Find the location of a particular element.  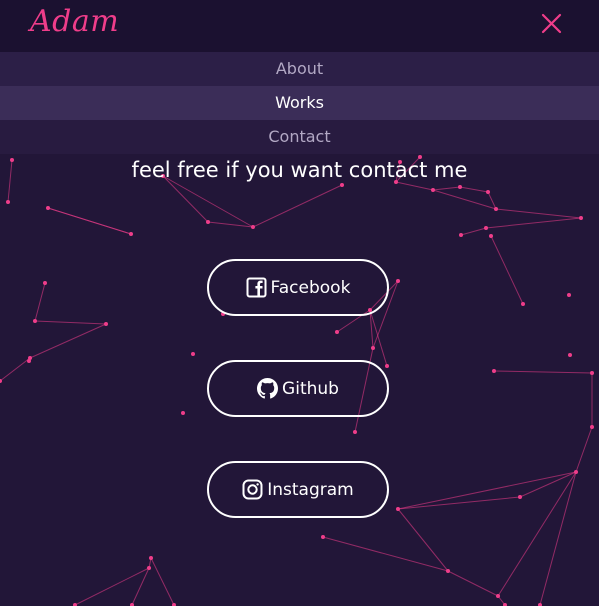

facebook-button: Facebook is located at coordinates (298, 287).